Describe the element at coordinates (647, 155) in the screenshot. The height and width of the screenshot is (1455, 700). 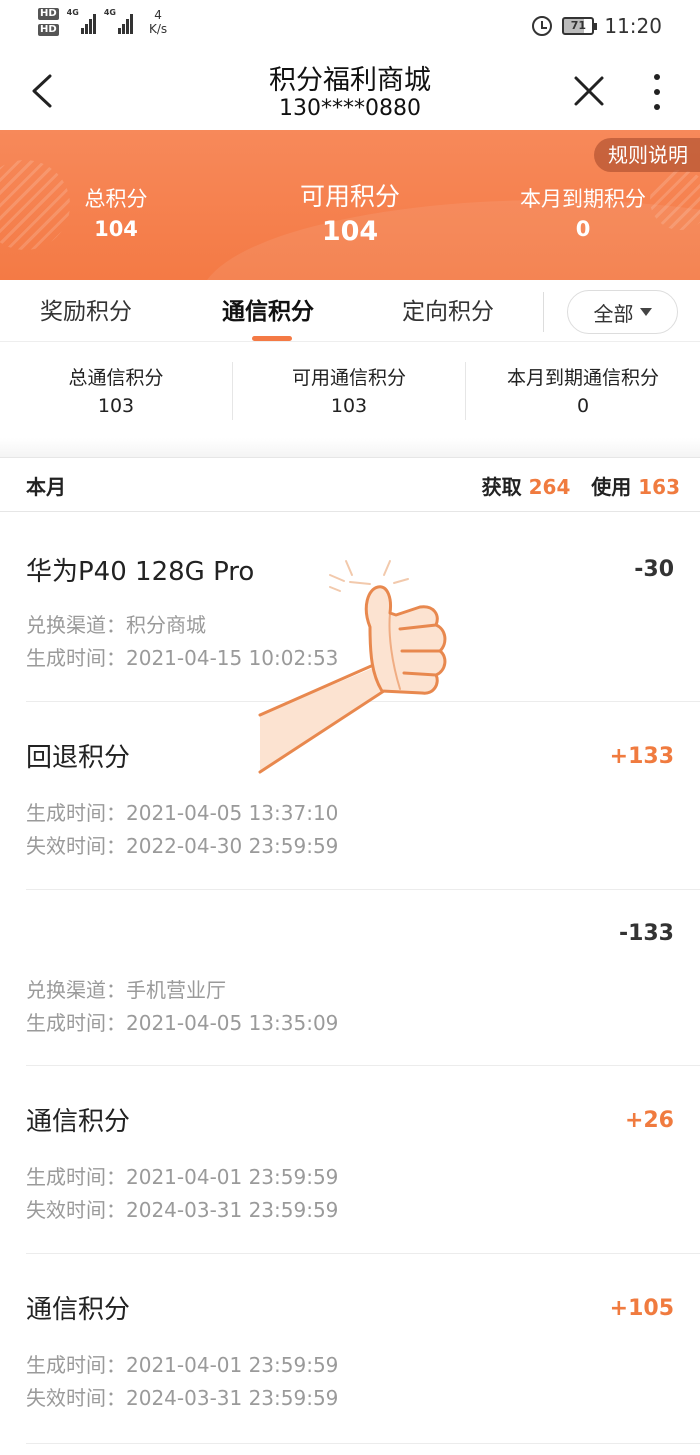
I see `rules-button: 规则说明` at that location.